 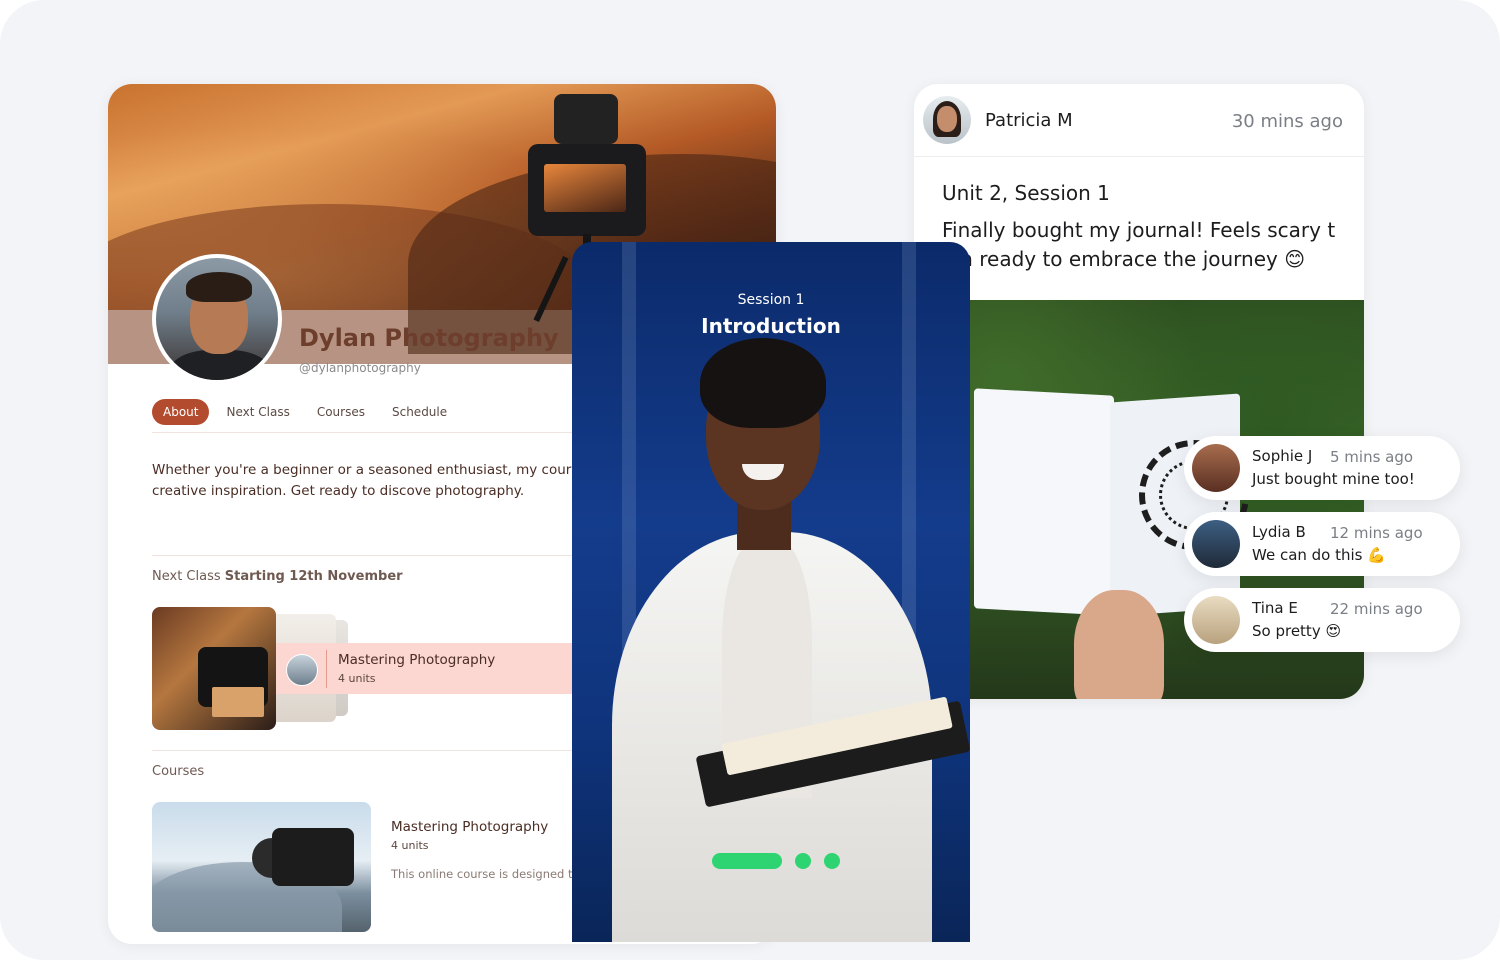 I want to click on post-unit-label: Unit 2, Session 1, so click(x=1026, y=193).